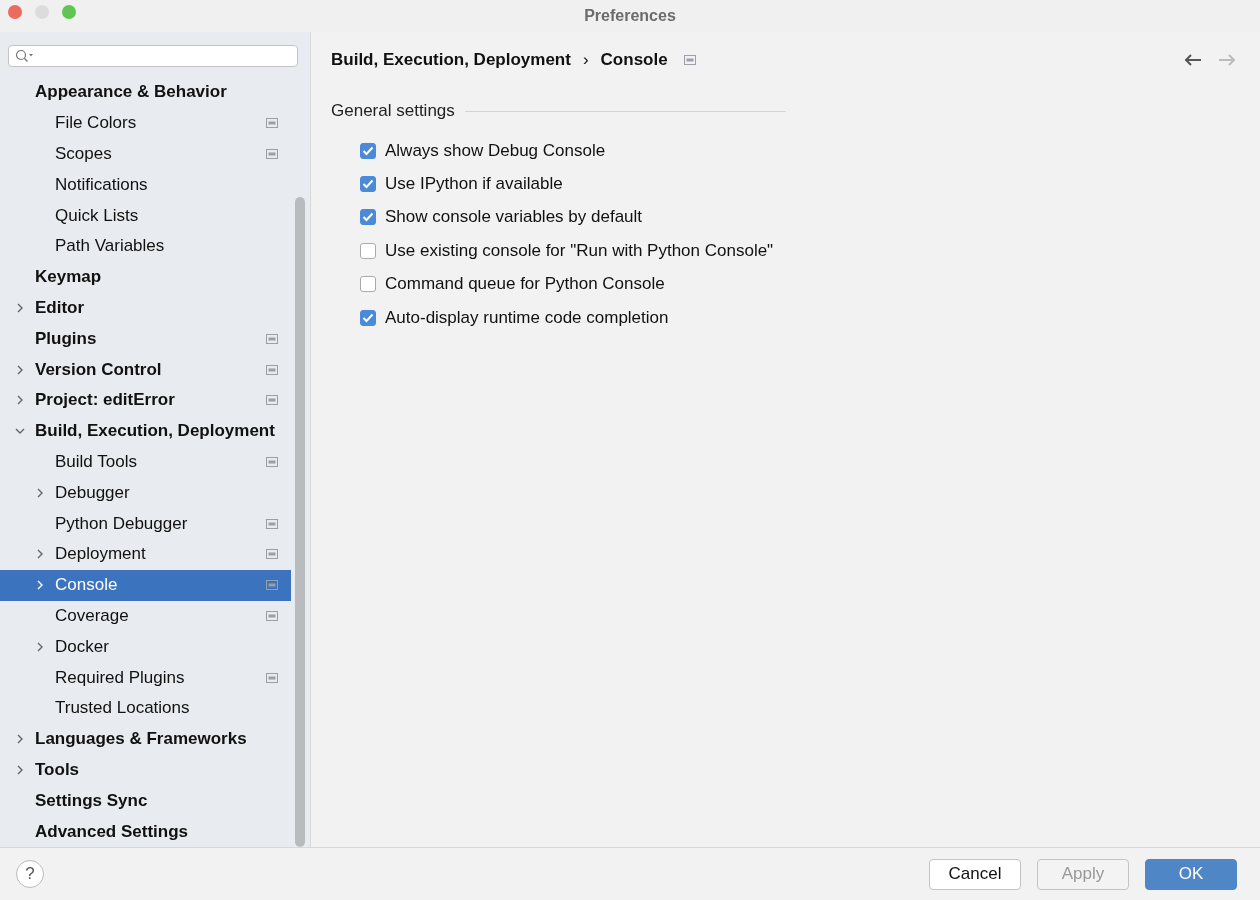  Describe the element at coordinates (145, 277) in the screenshot. I see `sidebar-item: Keymap` at that location.